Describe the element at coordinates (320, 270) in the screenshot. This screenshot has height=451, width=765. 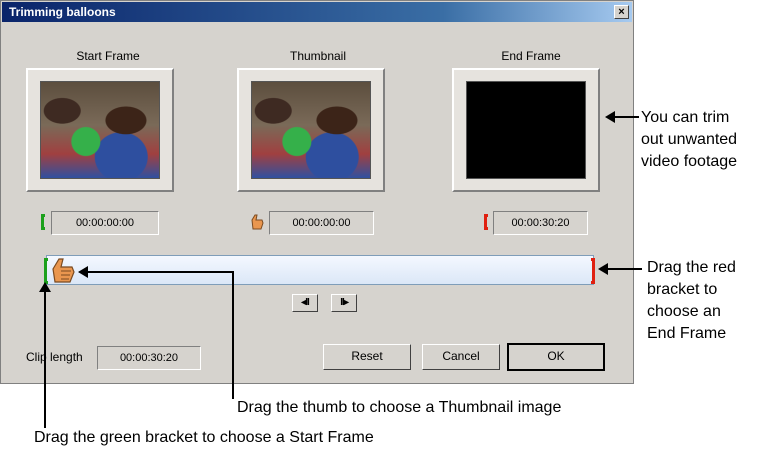
I see `trim-track` at that location.